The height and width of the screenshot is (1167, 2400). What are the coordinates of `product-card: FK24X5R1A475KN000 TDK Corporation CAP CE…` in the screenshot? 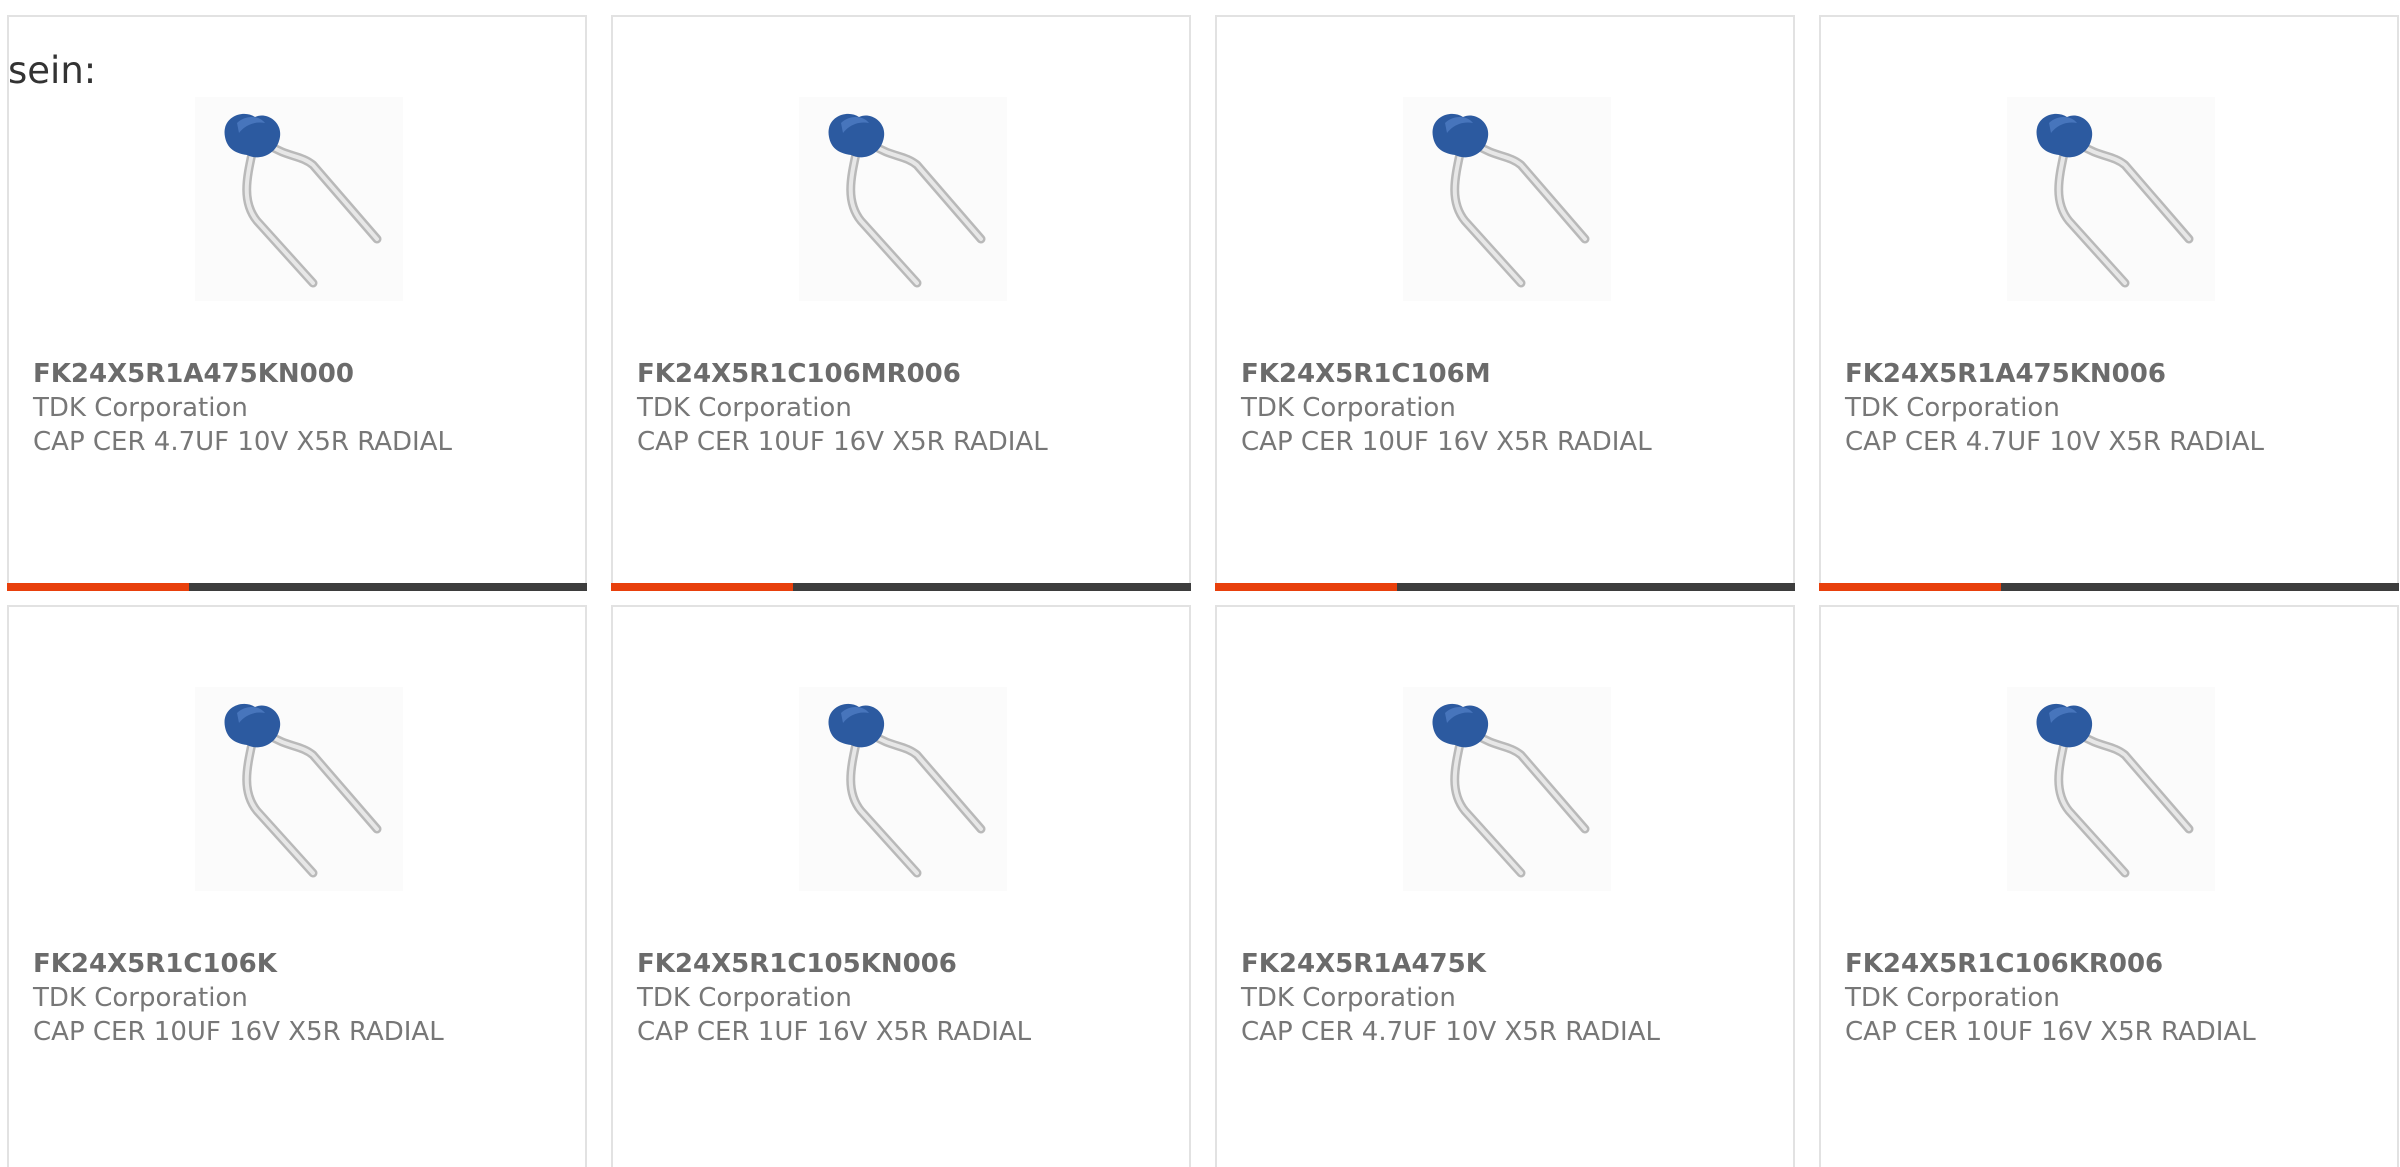 It's located at (297, 303).